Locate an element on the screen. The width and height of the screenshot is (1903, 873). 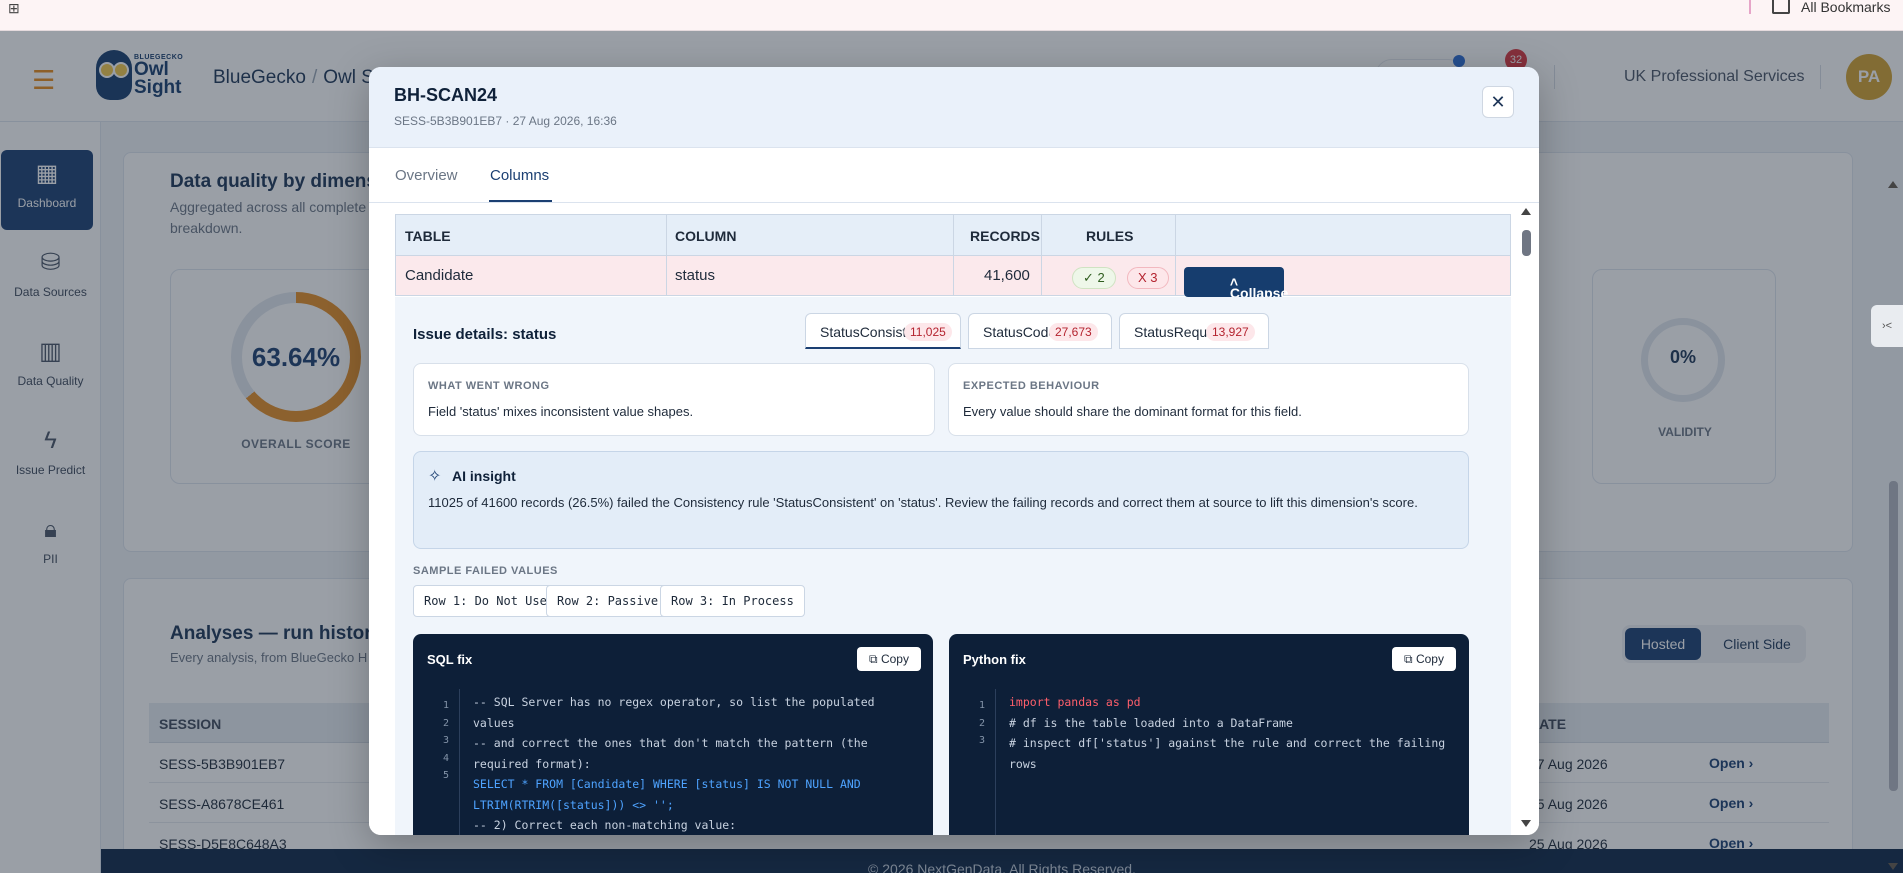
tab-columns: Columns is located at coordinates (519, 175).